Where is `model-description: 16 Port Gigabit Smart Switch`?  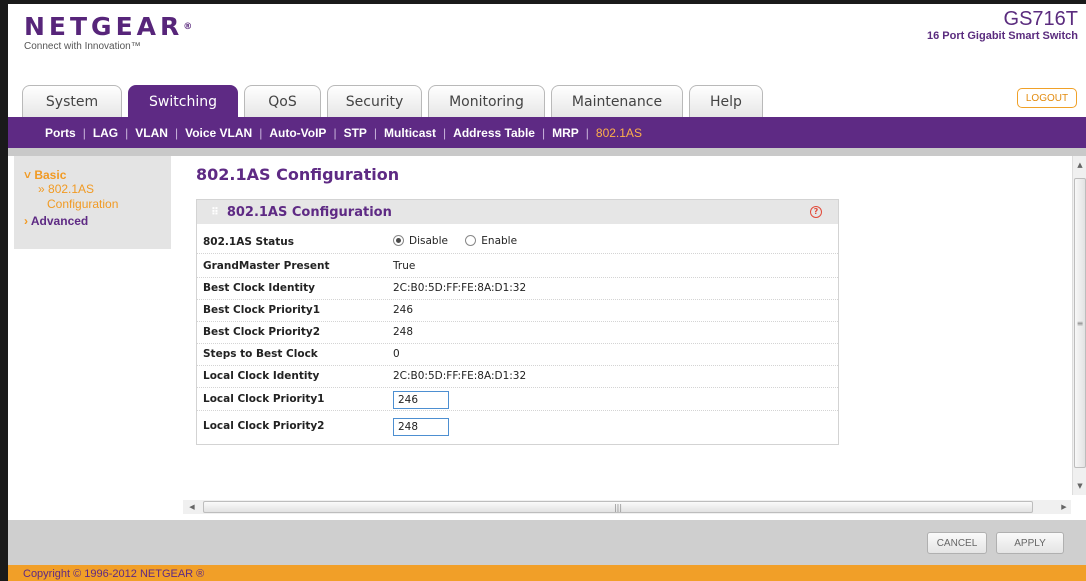
model-description: 16 Port Gigabit Smart Switch is located at coordinates (1002, 36).